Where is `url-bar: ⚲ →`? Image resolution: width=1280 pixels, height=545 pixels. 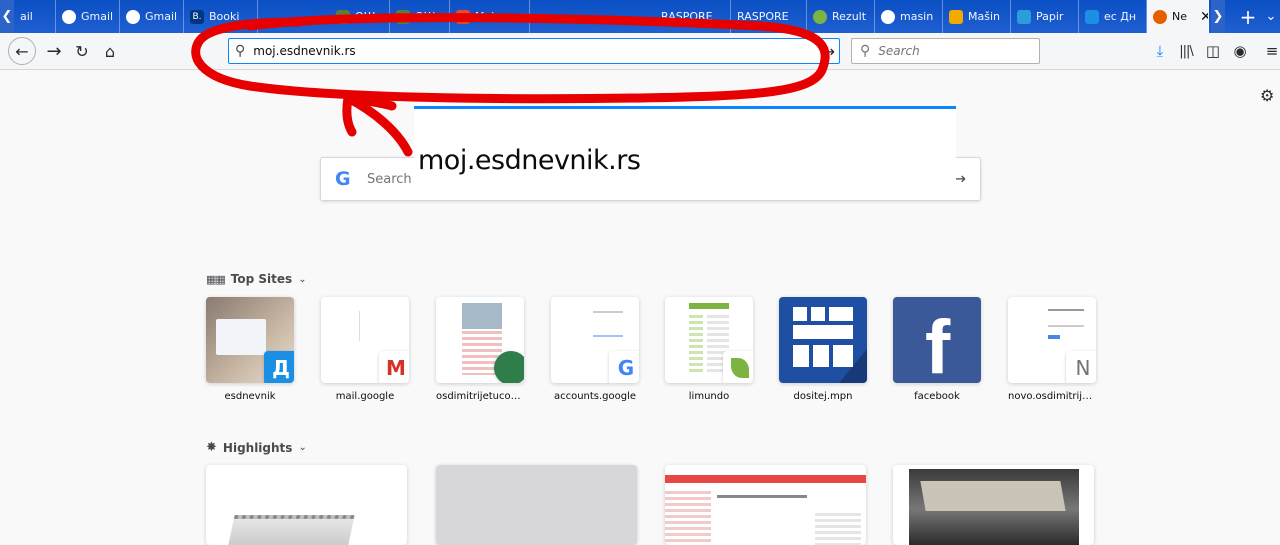
url-bar: ⚲ → is located at coordinates (534, 51).